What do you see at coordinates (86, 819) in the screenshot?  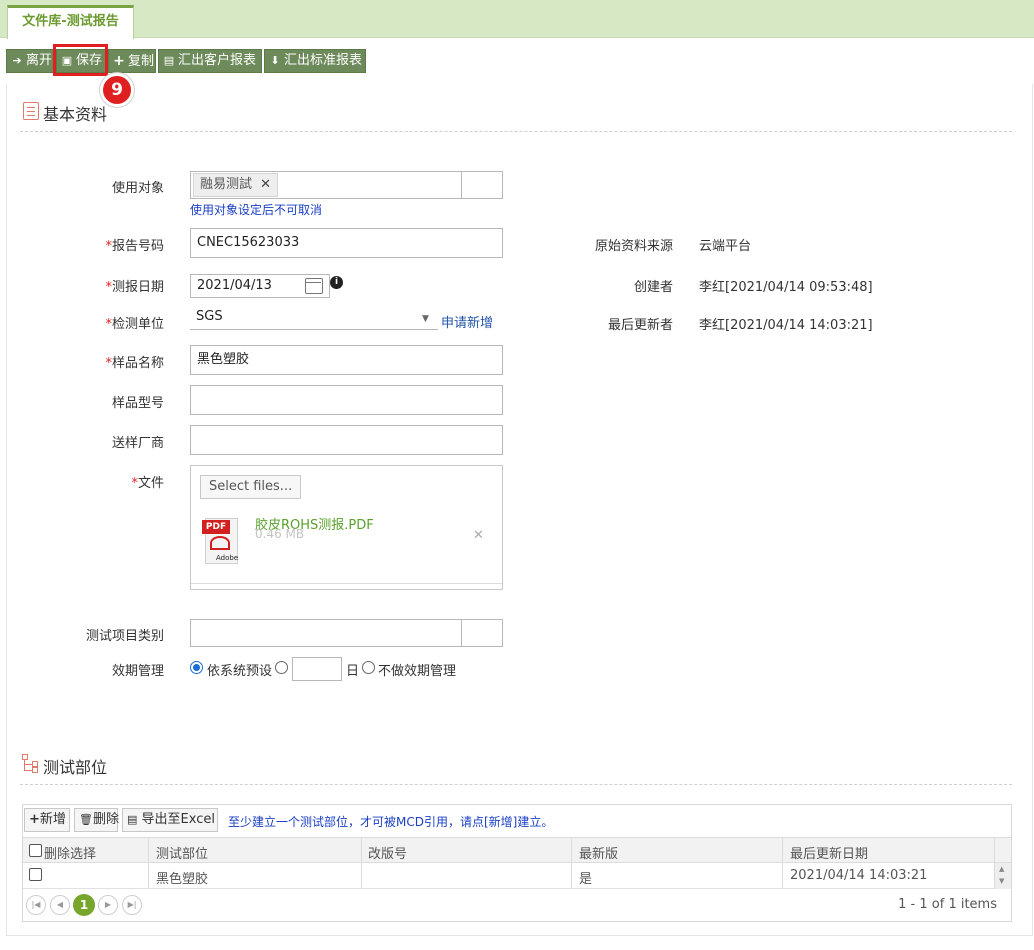 I see `trash-icon: 🗑` at bounding box center [86, 819].